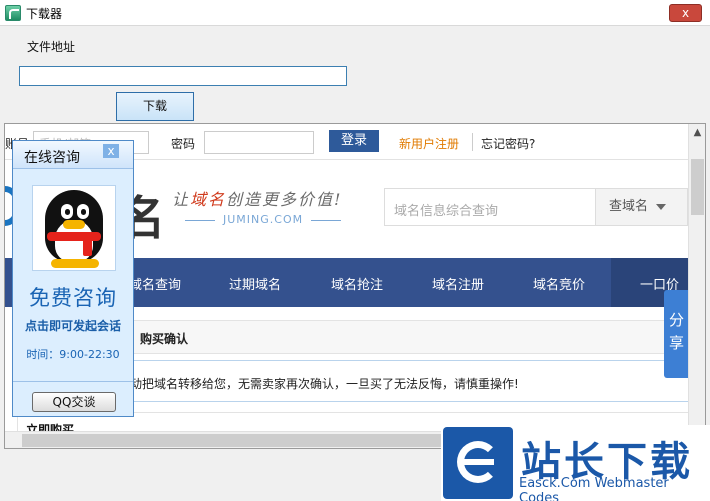 This screenshot has height=501, width=710. I want to click on app-icon, so click(13, 13).